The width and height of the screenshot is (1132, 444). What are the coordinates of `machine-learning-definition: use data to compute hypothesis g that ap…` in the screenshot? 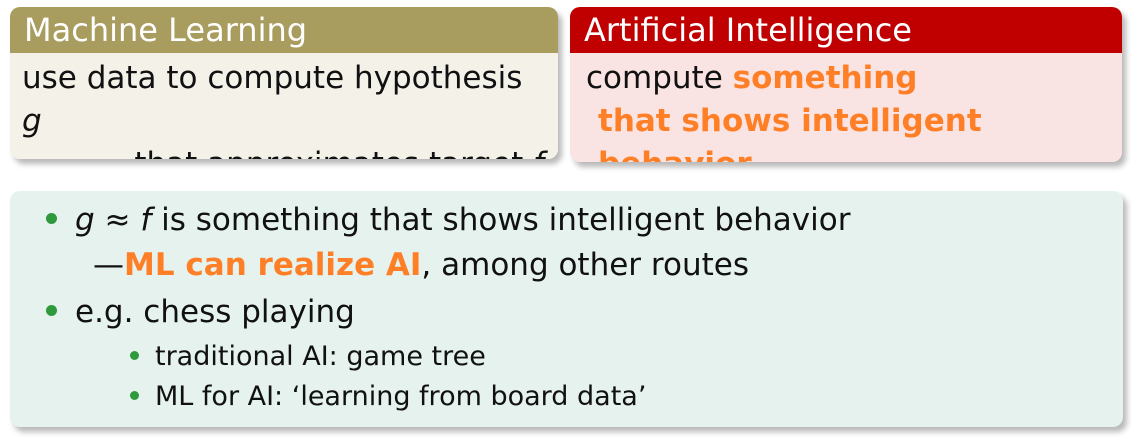 It's located at (284, 106).